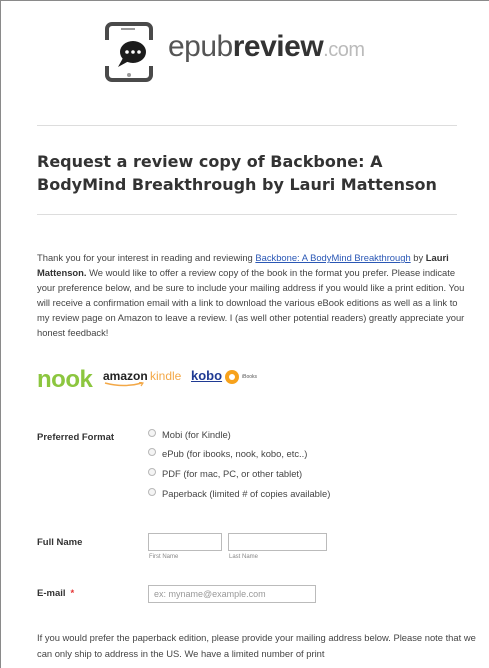  Describe the element at coordinates (60, 542) in the screenshot. I see `full-name-label: Full Name` at that location.